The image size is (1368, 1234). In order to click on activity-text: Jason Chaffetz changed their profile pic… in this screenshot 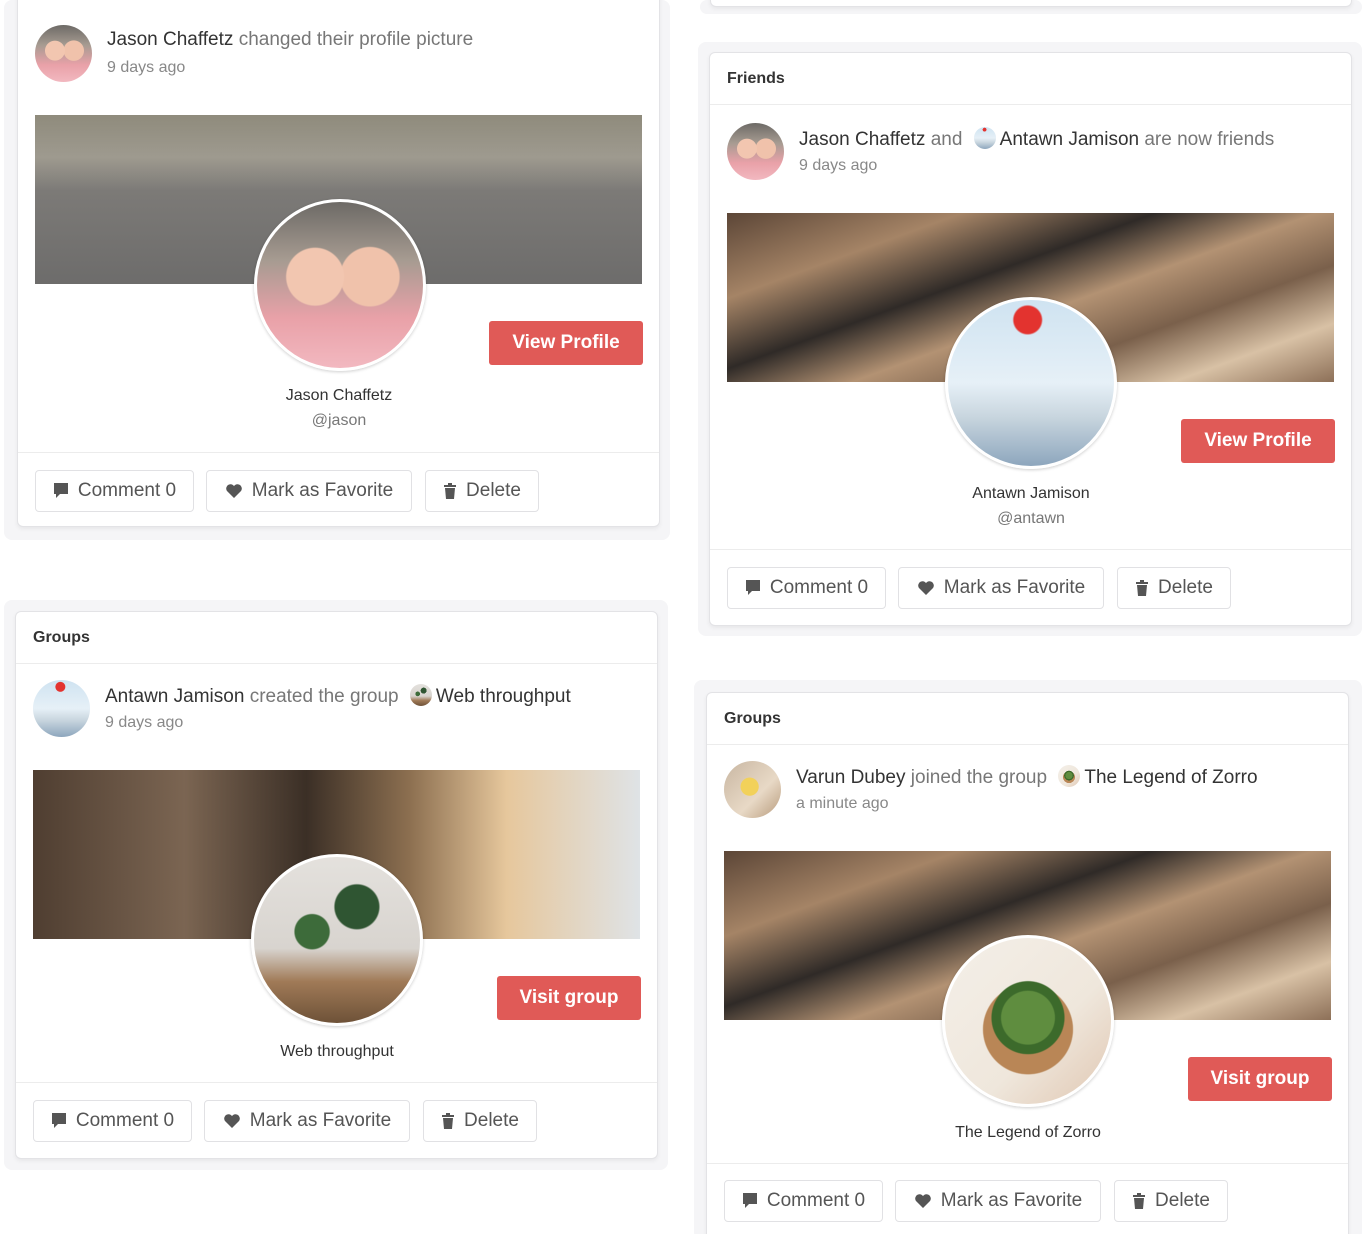, I will do `click(290, 40)`.